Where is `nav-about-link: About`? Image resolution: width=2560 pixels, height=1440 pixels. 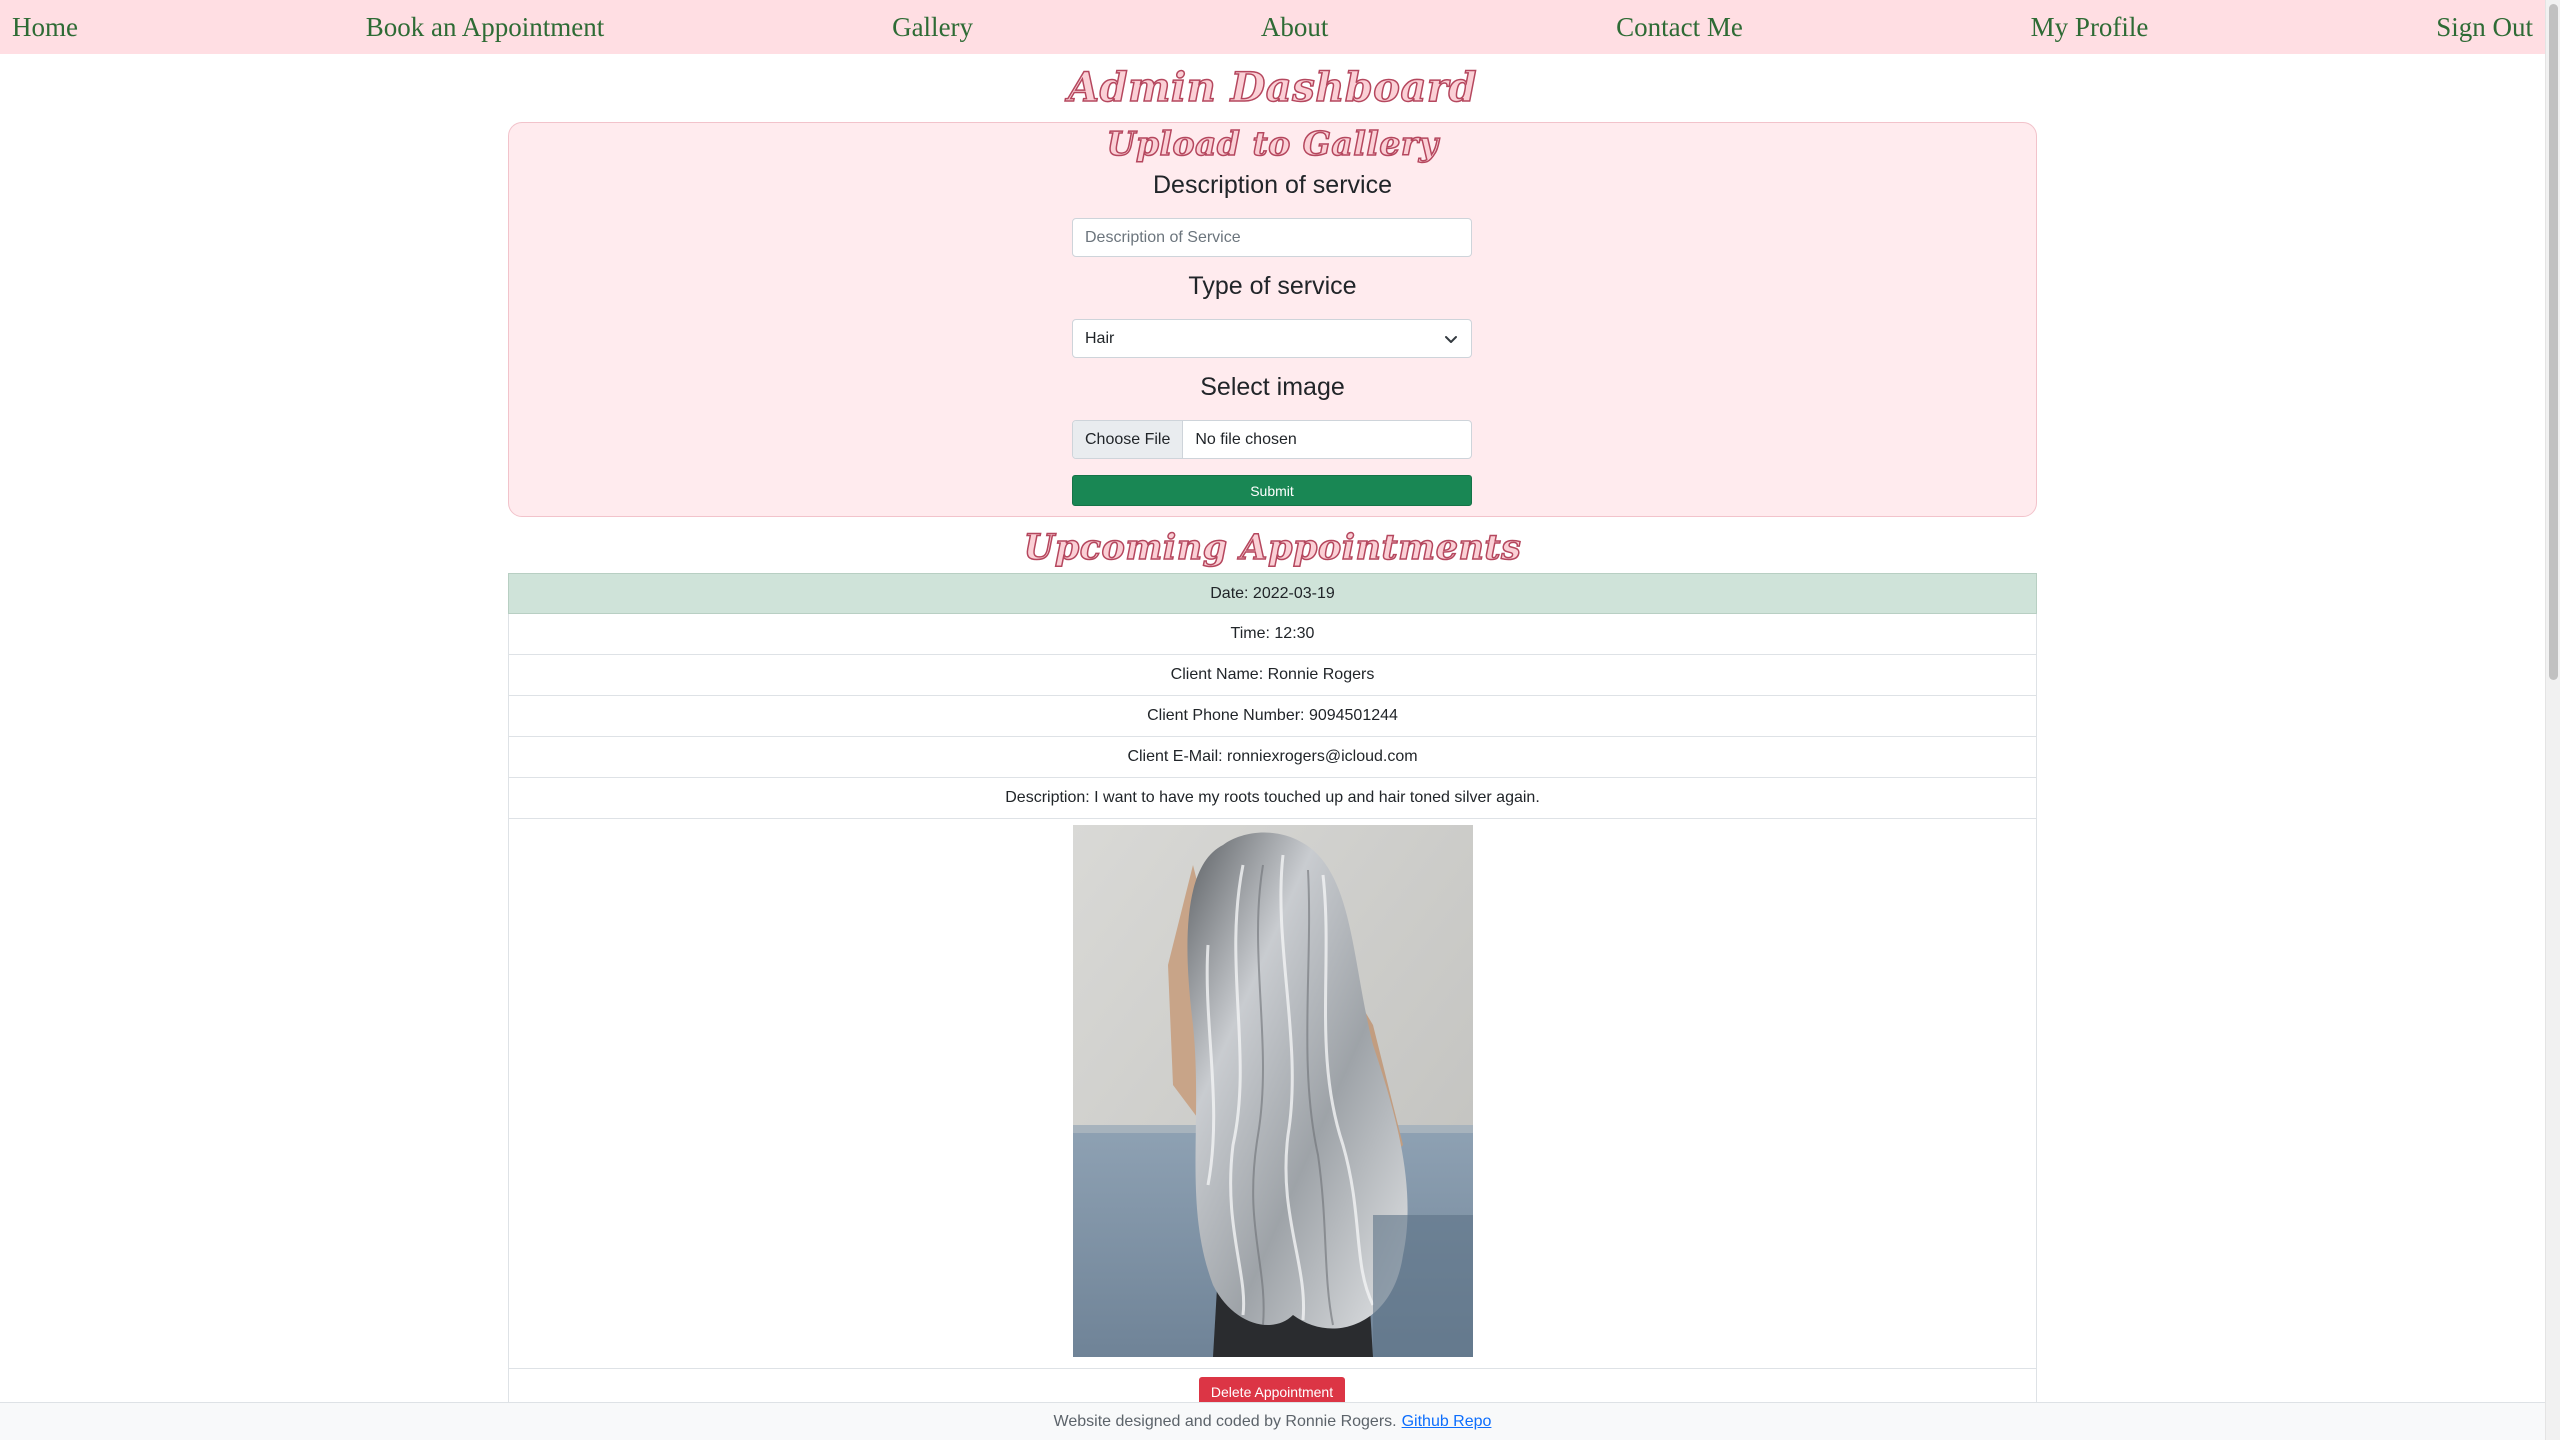
nav-about-link: About is located at coordinates (1295, 27).